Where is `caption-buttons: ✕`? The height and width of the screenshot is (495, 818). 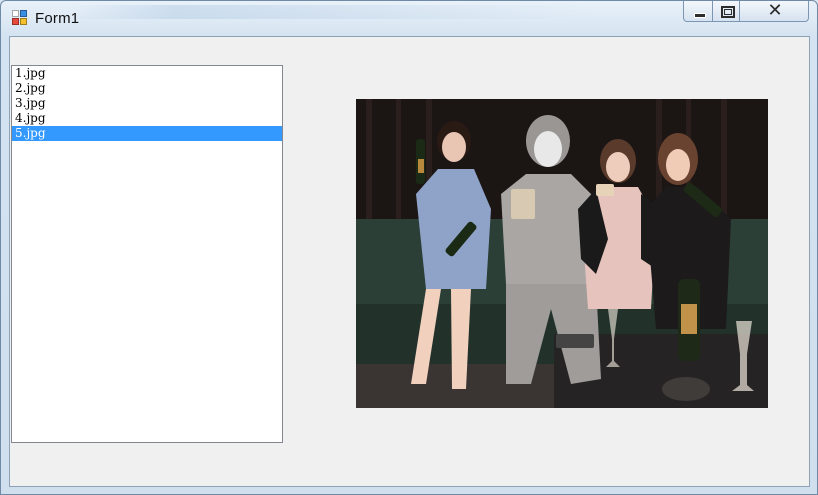
caption-buttons: ✕ is located at coordinates (746, 12).